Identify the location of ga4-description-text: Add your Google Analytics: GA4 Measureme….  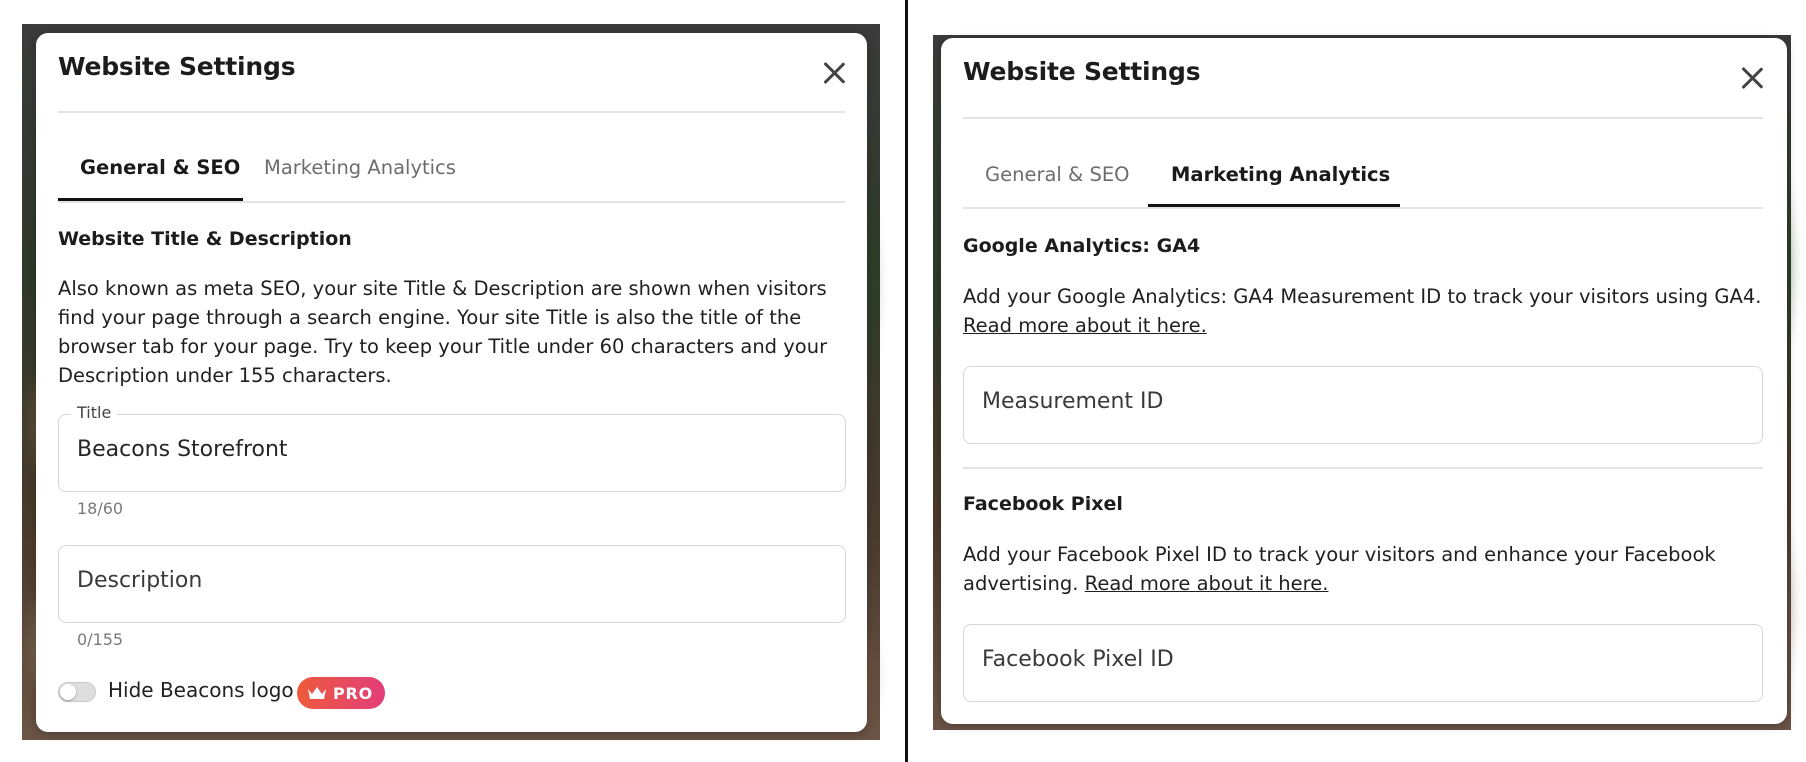
(1362, 296).